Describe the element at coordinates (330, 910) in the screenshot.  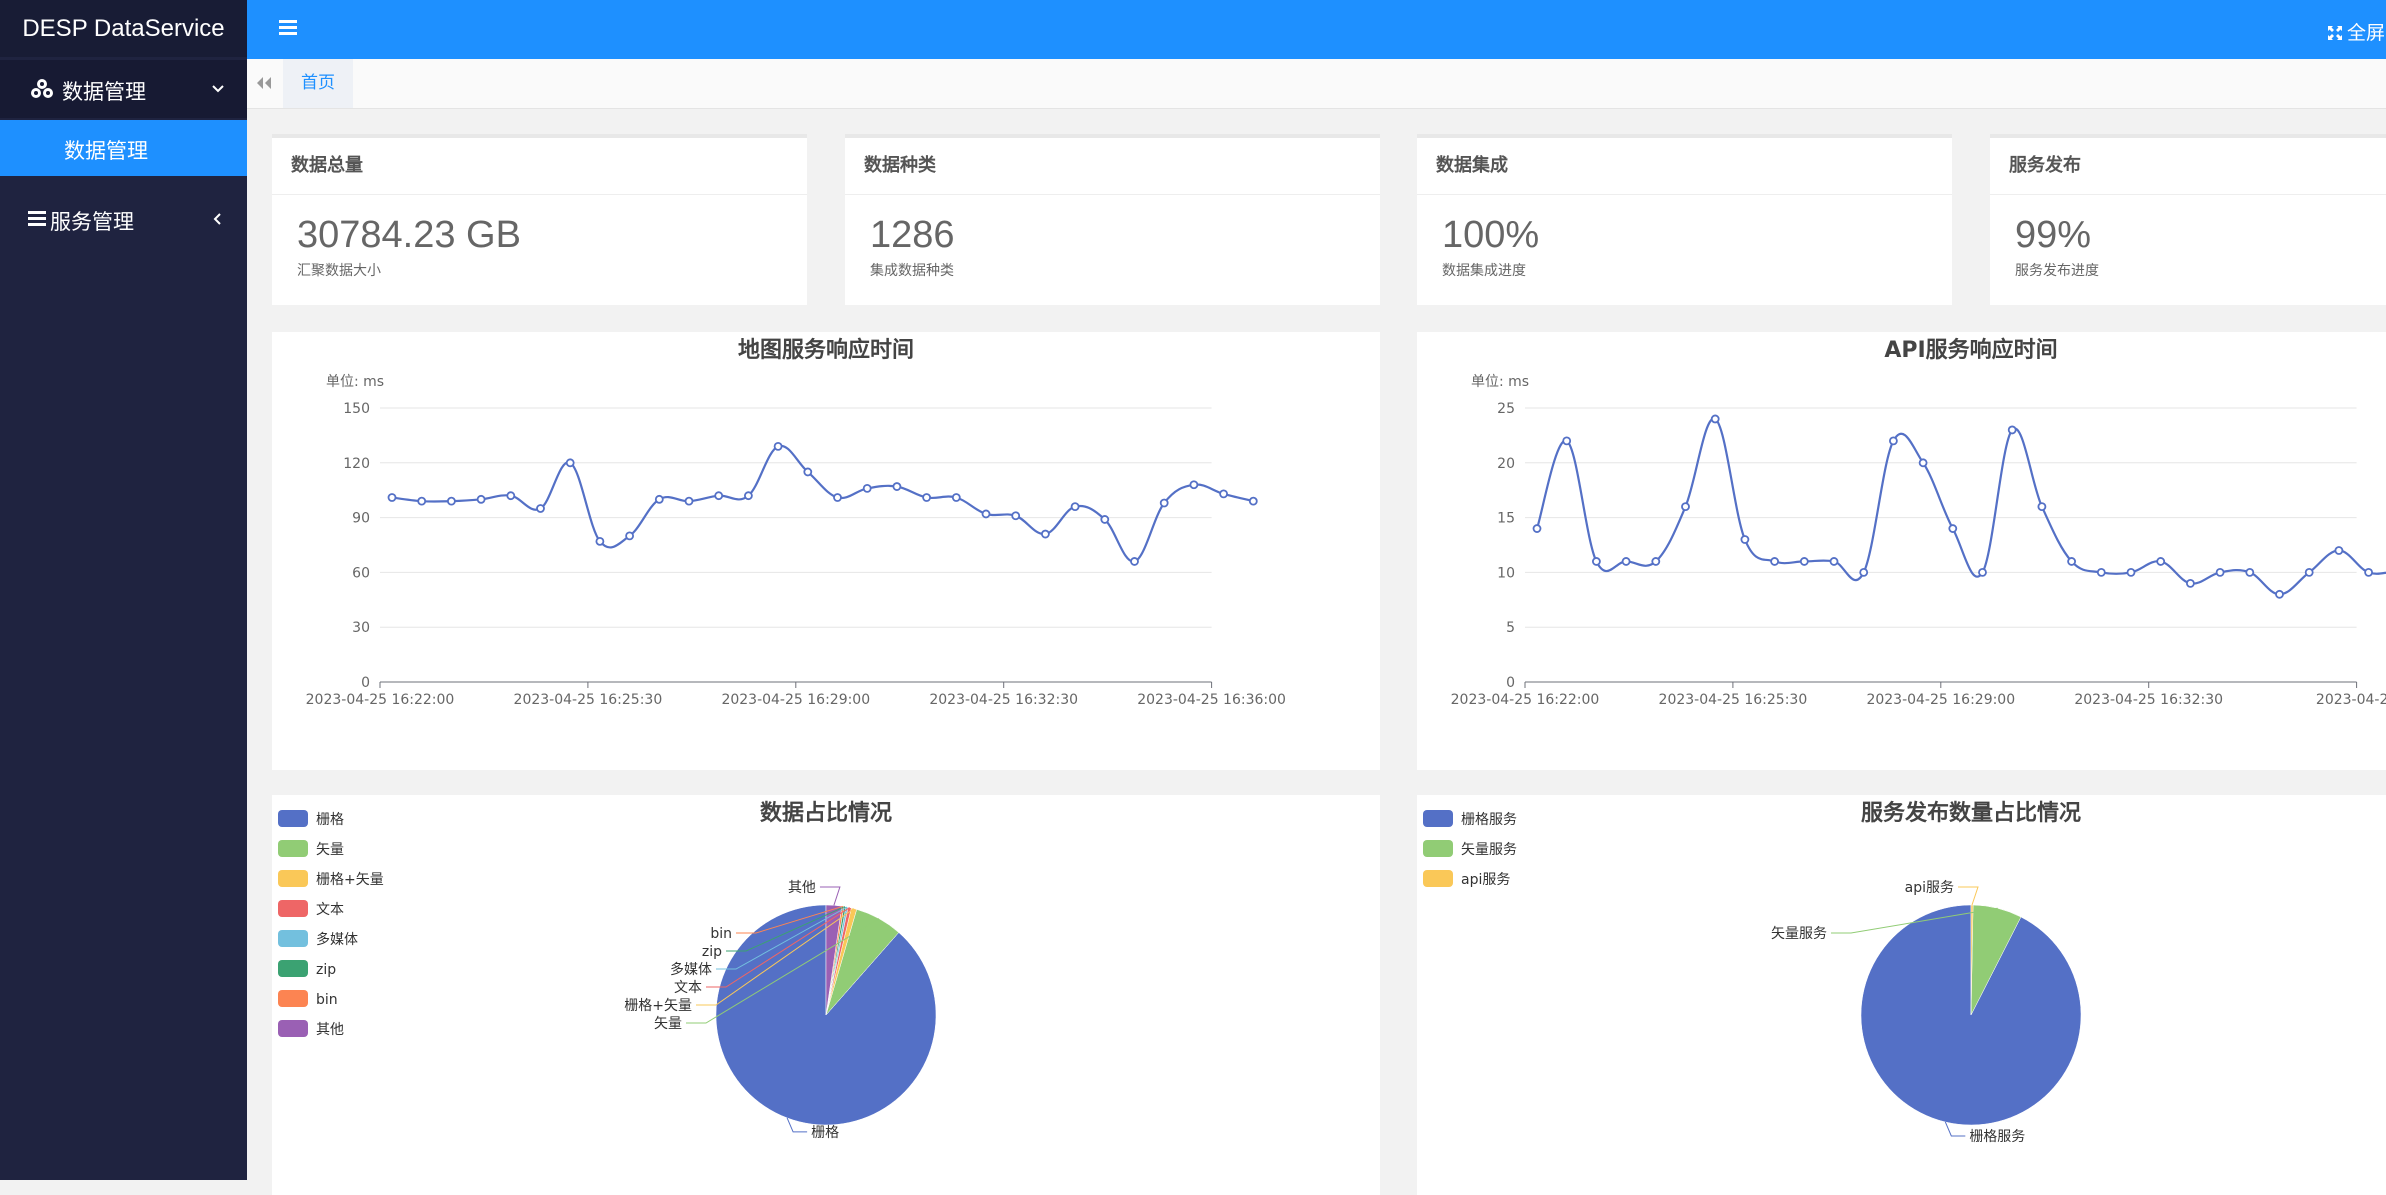
I see `legend-label: 文本` at that location.